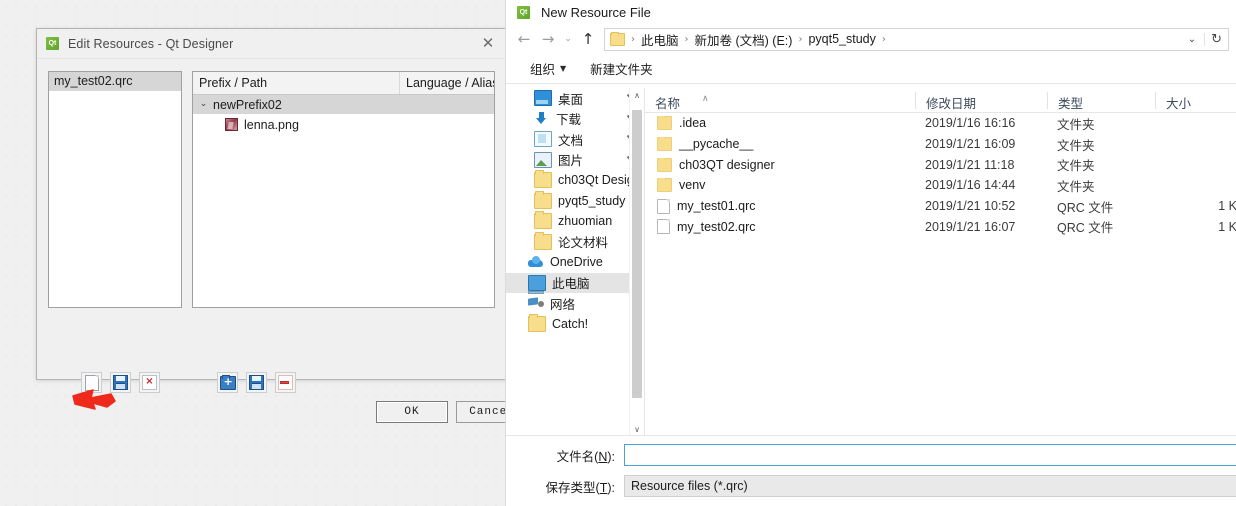  I want to click on sidebar-scrollbar: ∧ ∨, so click(636, 262).